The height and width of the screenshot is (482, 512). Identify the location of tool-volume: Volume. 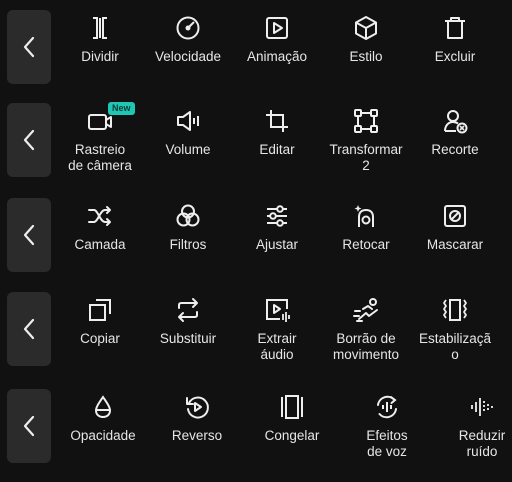
(188, 130).